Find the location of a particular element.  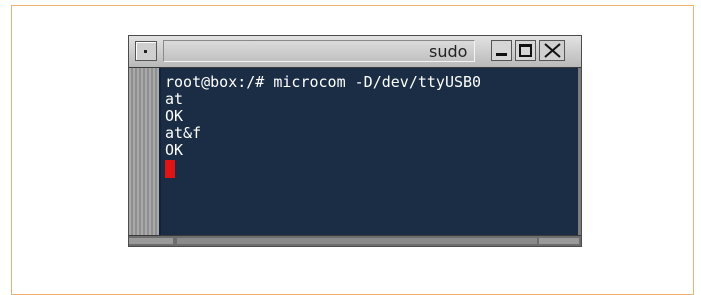

window-title: sudo is located at coordinates (448, 51).